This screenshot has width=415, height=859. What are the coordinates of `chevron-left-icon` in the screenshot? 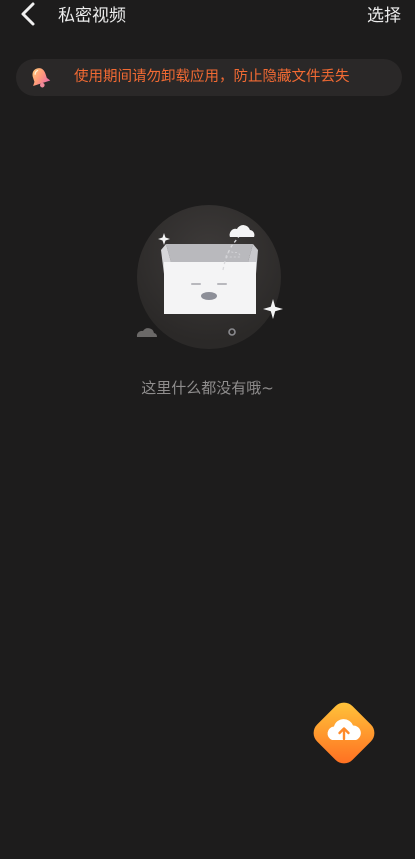 It's located at (28, 14).